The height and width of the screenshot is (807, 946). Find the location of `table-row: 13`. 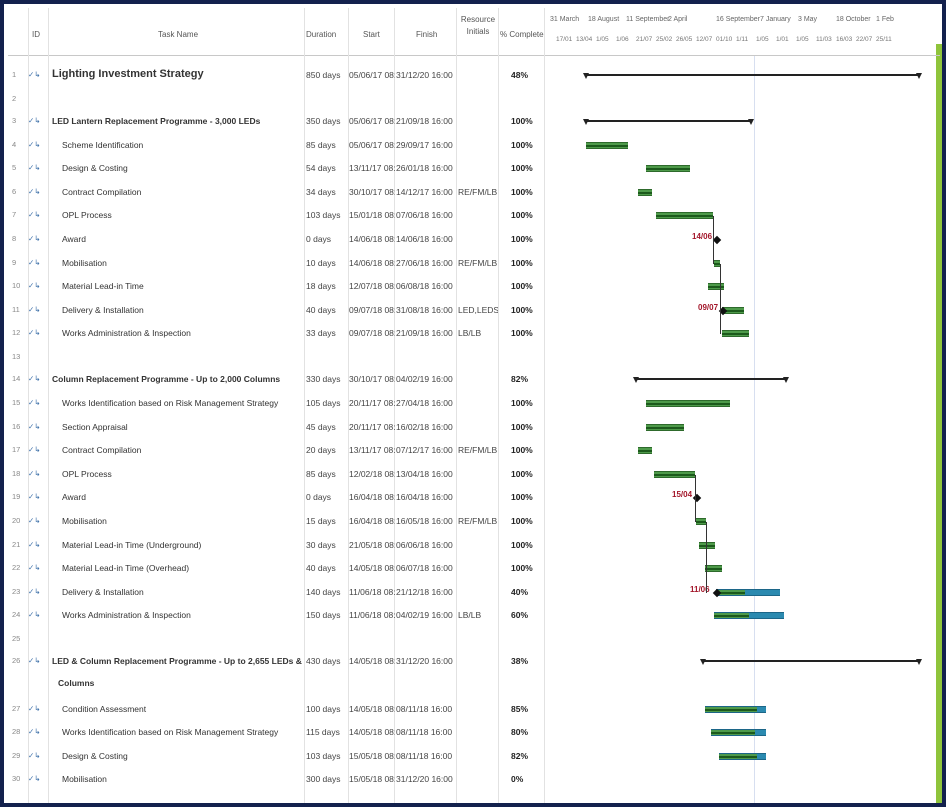

table-row: 13 is located at coordinates (276, 357).